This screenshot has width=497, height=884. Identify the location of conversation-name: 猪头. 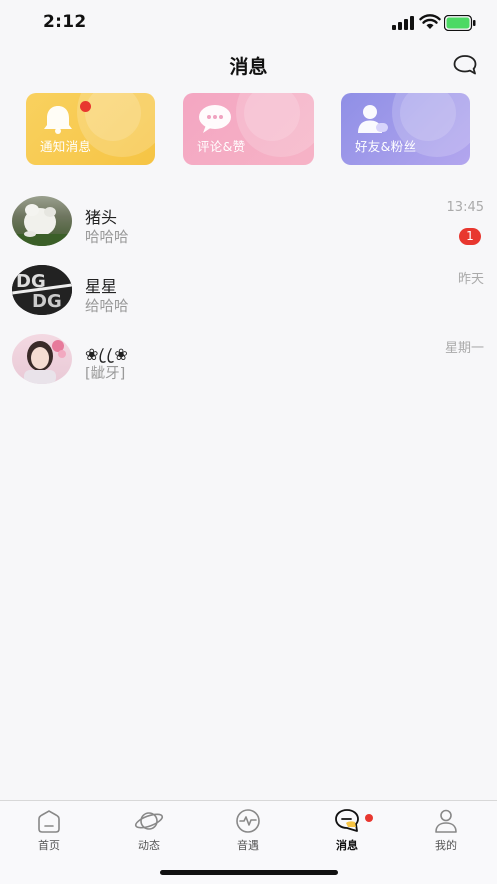
(101, 217).